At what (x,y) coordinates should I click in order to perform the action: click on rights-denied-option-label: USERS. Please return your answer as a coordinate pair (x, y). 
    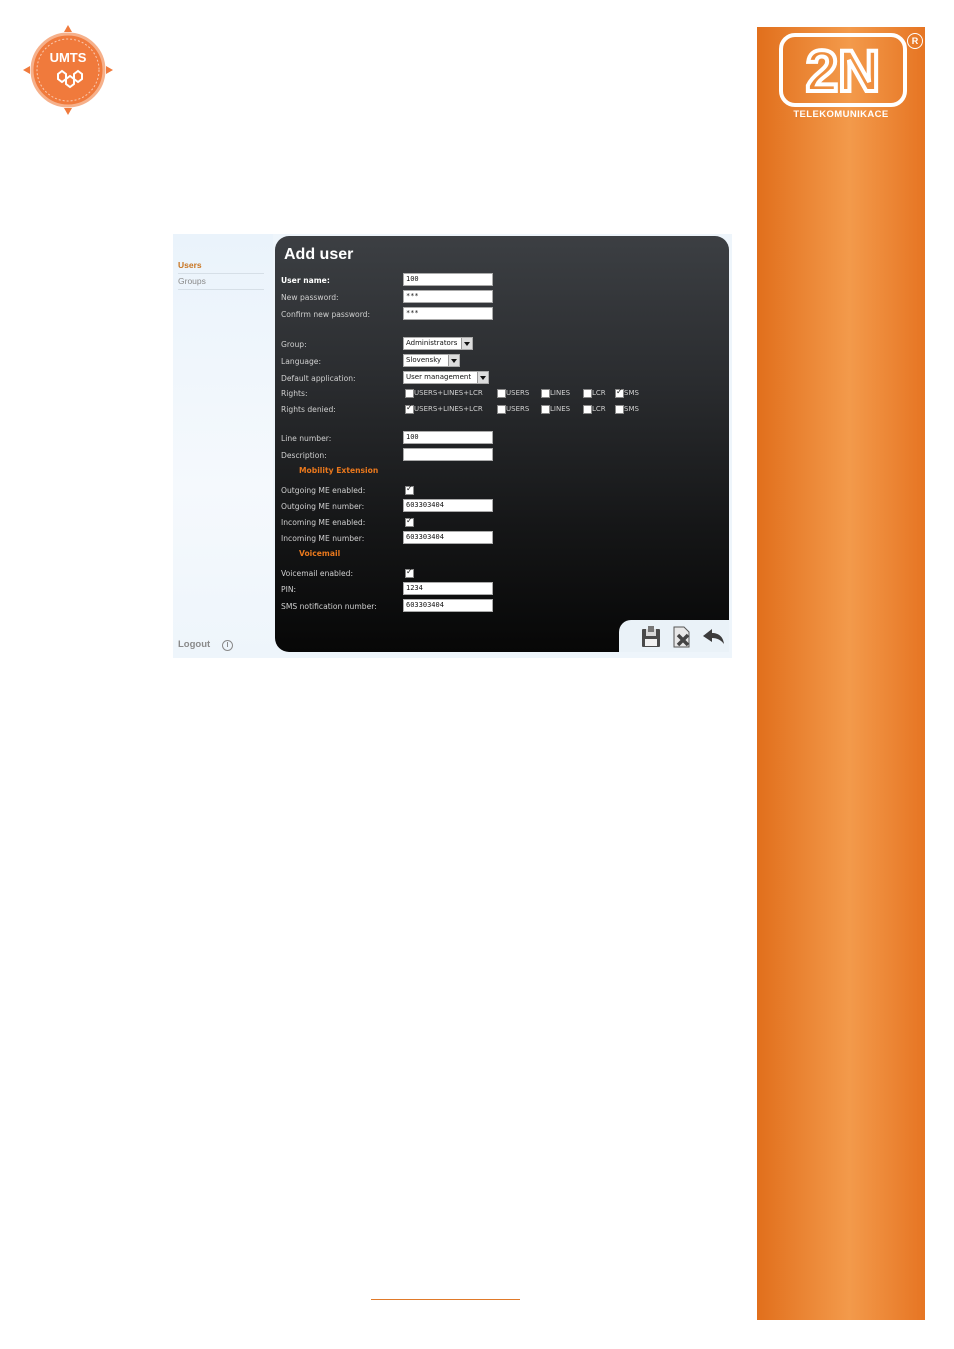
    Looking at the image, I should click on (518, 409).